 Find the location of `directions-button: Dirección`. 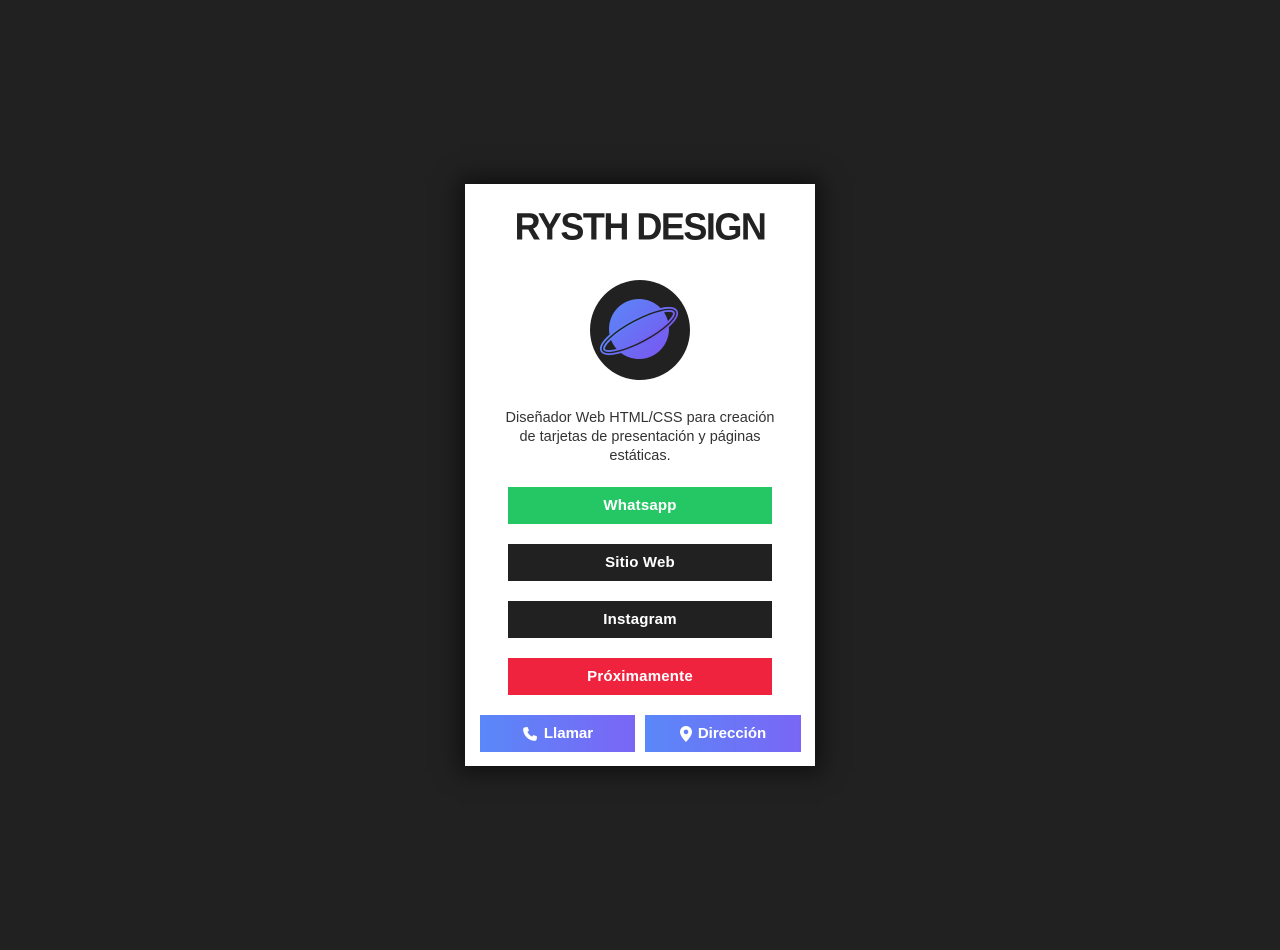

directions-button: Dirección is located at coordinates (723, 733).